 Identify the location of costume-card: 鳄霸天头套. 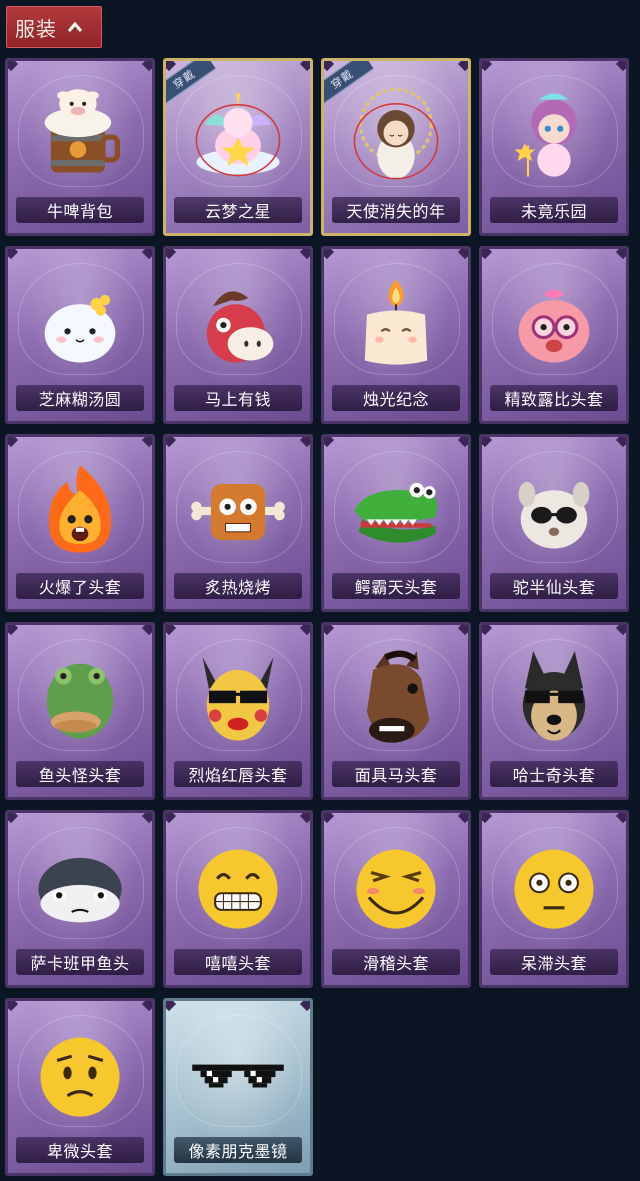
(396, 523).